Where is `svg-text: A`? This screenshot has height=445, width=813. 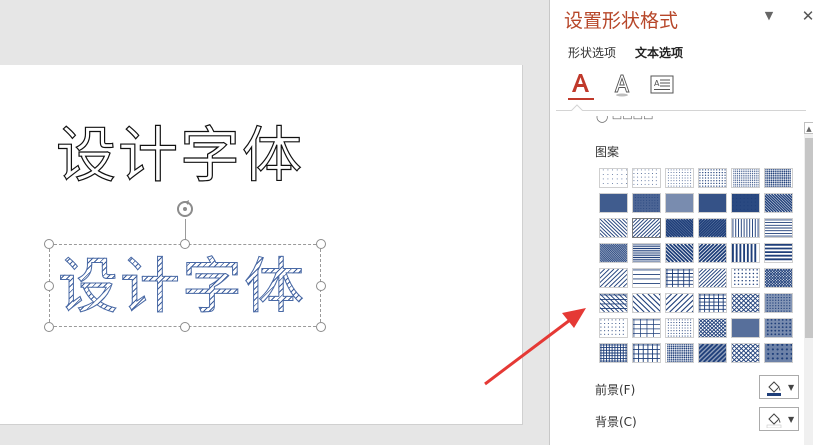 svg-text: A is located at coordinates (657, 83).